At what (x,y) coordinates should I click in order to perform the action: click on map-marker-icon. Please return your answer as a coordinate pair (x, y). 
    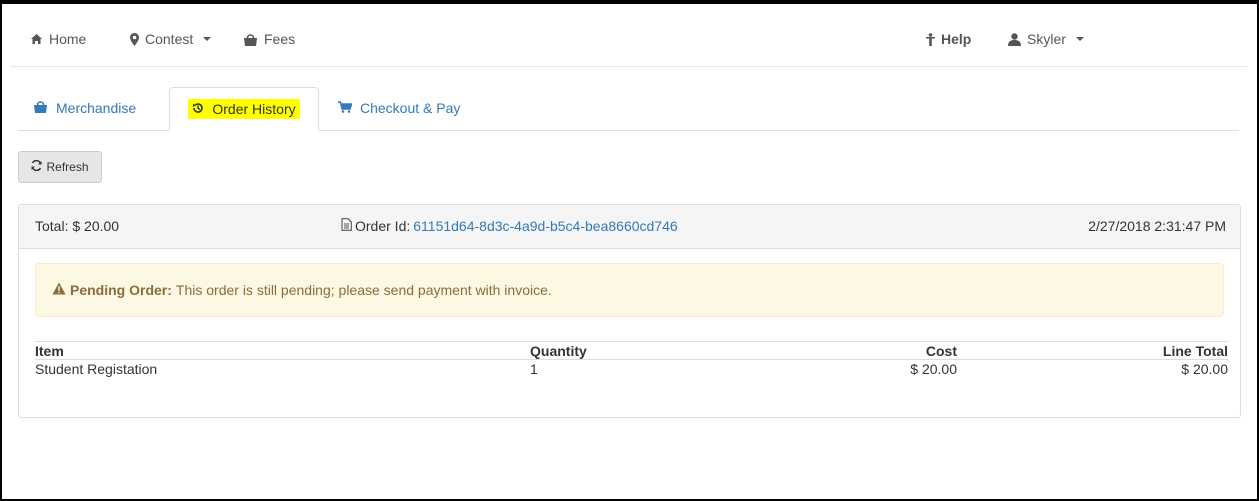
    Looking at the image, I should click on (134, 39).